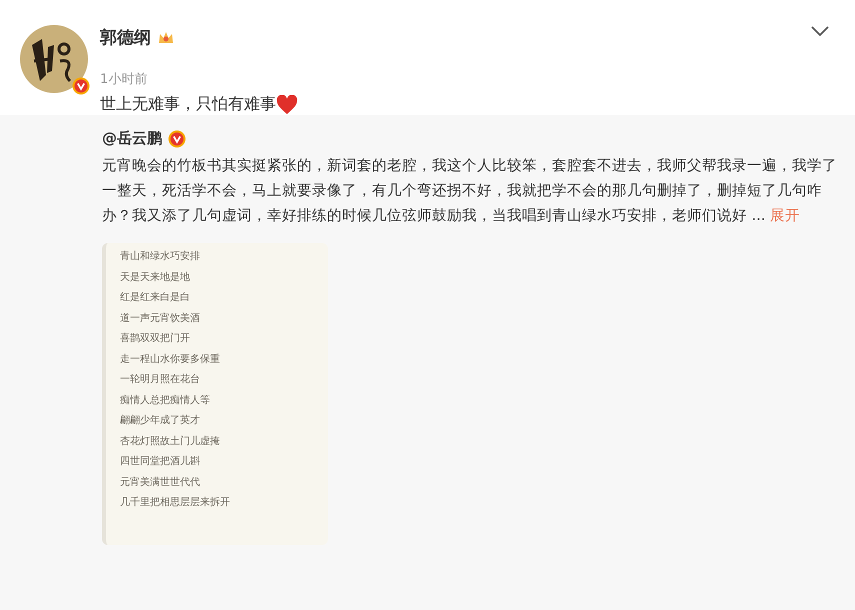 This screenshot has height=610, width=855. Describe the element at coordinates (188, 104) in the screenshot. I see `post-text: 世上无难事，只怕有难事` at that location.